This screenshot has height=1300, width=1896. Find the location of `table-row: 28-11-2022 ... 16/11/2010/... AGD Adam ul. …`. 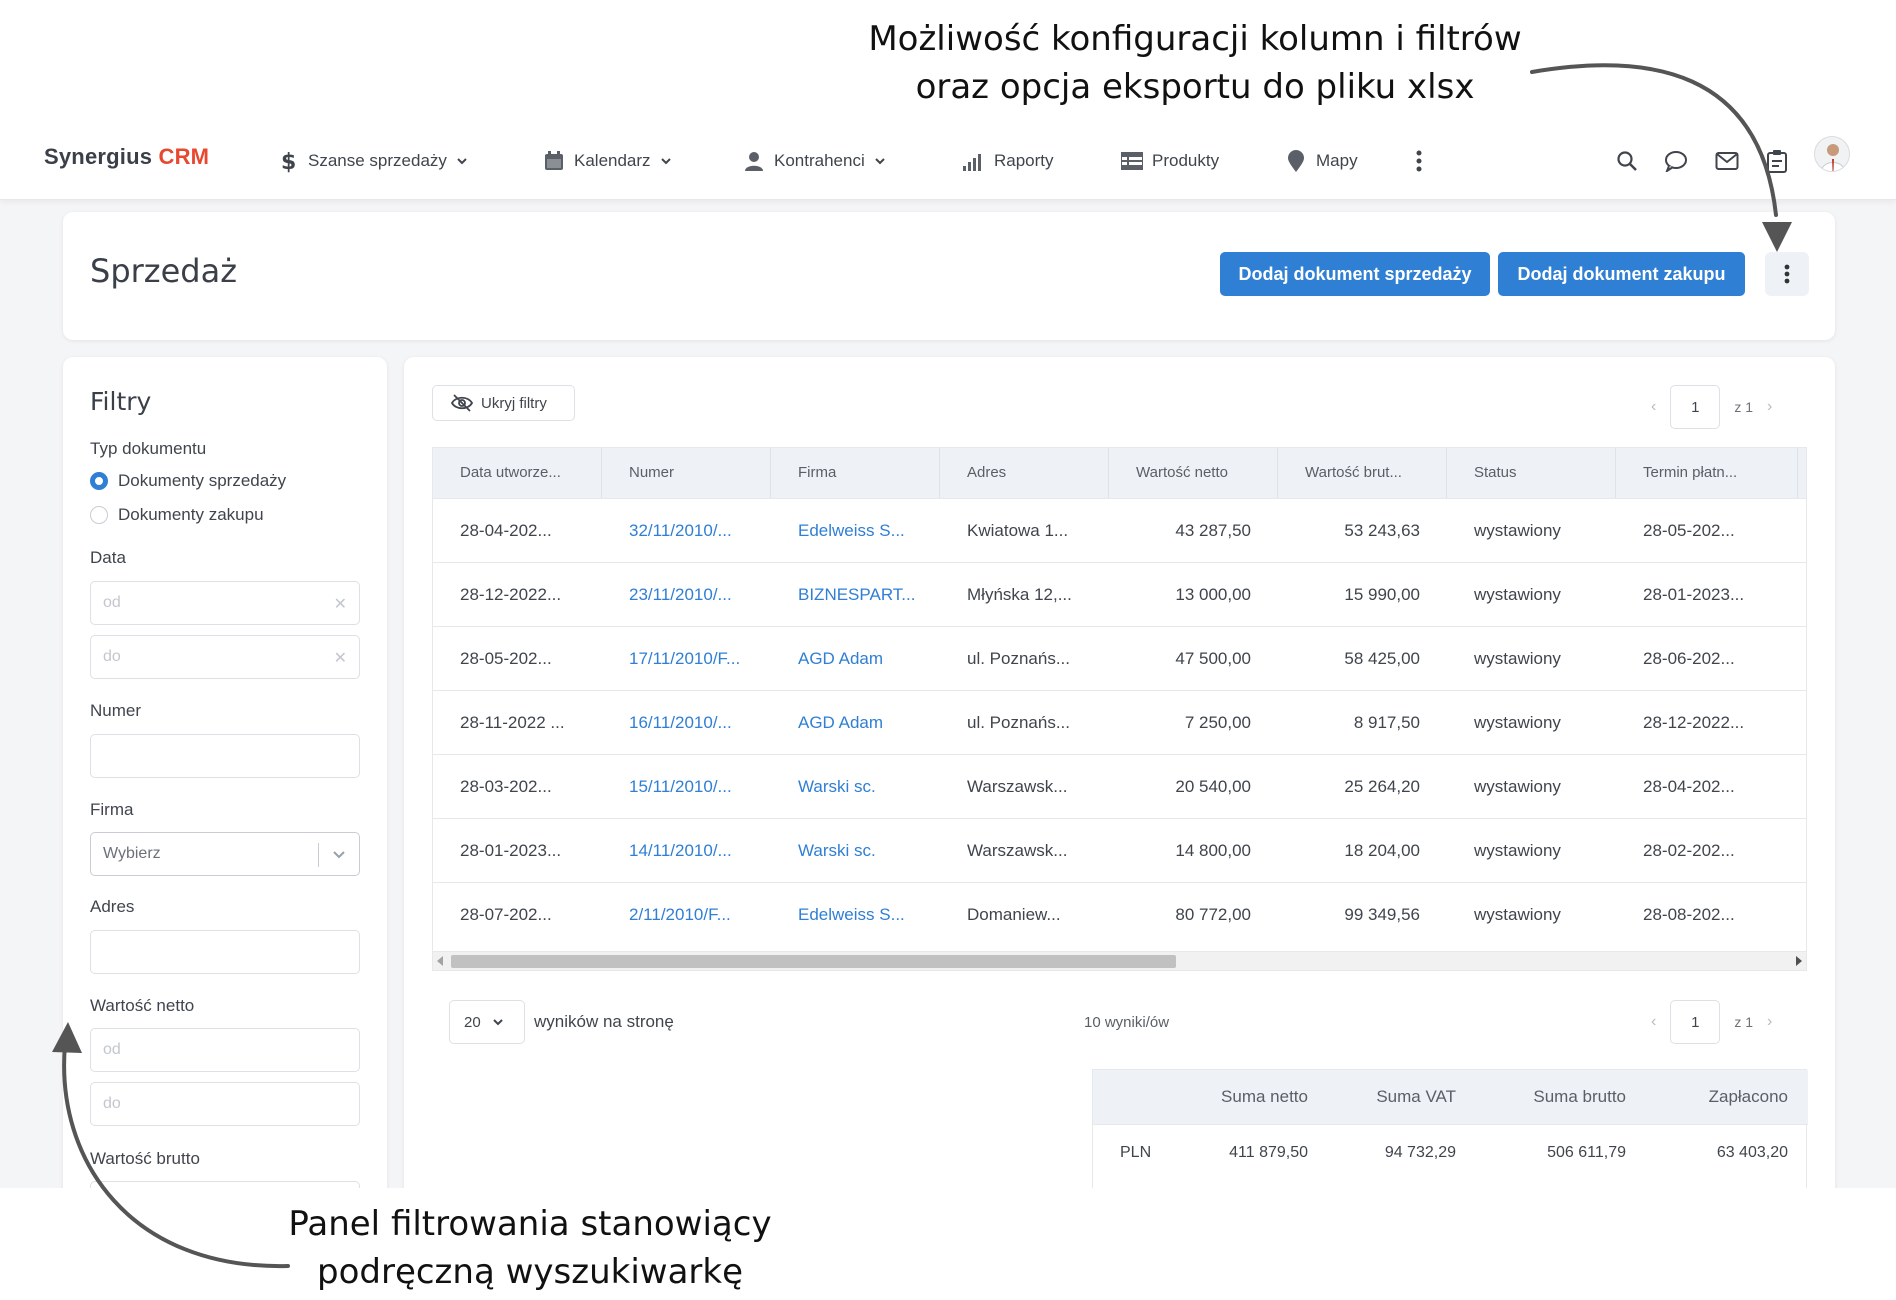

table-row: 28-11-2022 ... 16/11/2010/... AGD Adam ul. … is located at coordinates (1119, 722).